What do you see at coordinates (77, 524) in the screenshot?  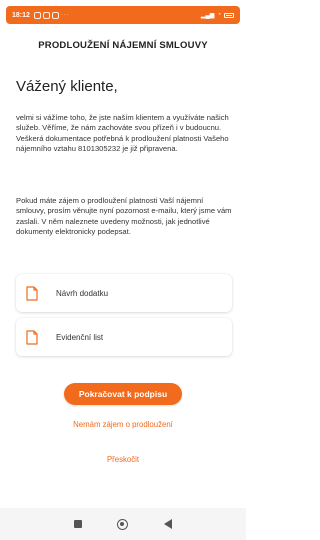 I see `recents-icon` at bounding box center [77, 524].